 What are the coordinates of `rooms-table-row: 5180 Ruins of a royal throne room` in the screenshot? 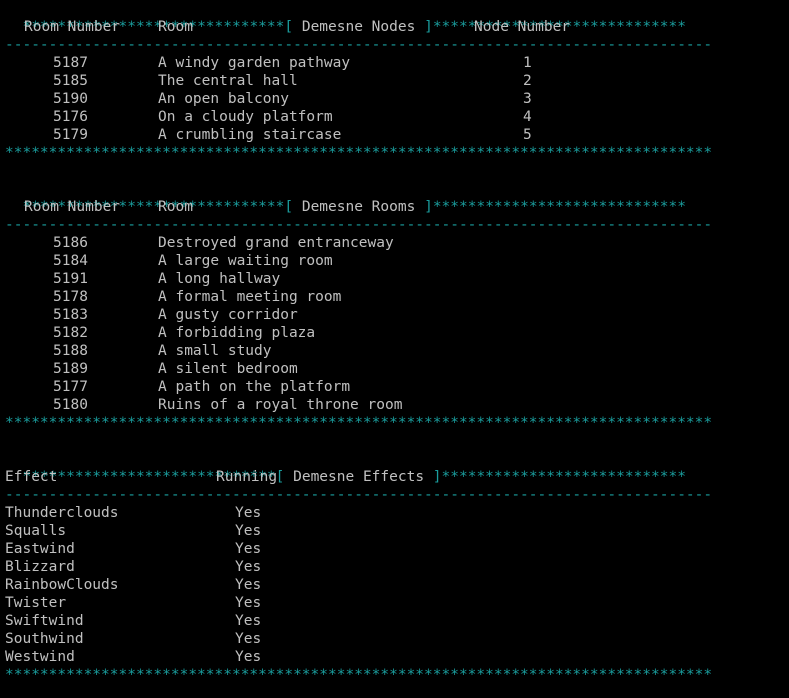 It's located at (385, 405).